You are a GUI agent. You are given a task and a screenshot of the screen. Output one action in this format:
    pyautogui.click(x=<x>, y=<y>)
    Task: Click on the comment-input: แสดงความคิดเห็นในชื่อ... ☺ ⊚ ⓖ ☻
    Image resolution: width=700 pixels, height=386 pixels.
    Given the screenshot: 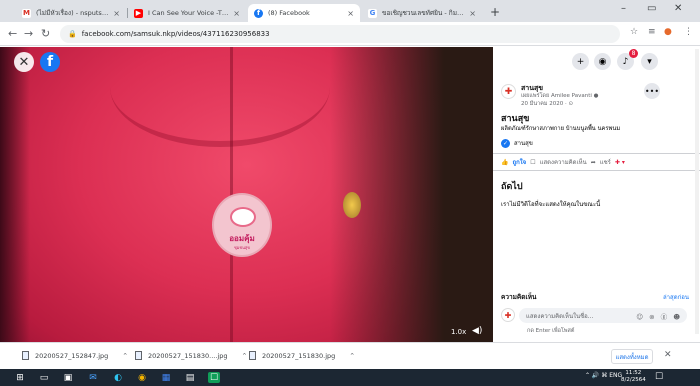 What is the action you would take?
    pyautogui.click(x=603, y=315)
    